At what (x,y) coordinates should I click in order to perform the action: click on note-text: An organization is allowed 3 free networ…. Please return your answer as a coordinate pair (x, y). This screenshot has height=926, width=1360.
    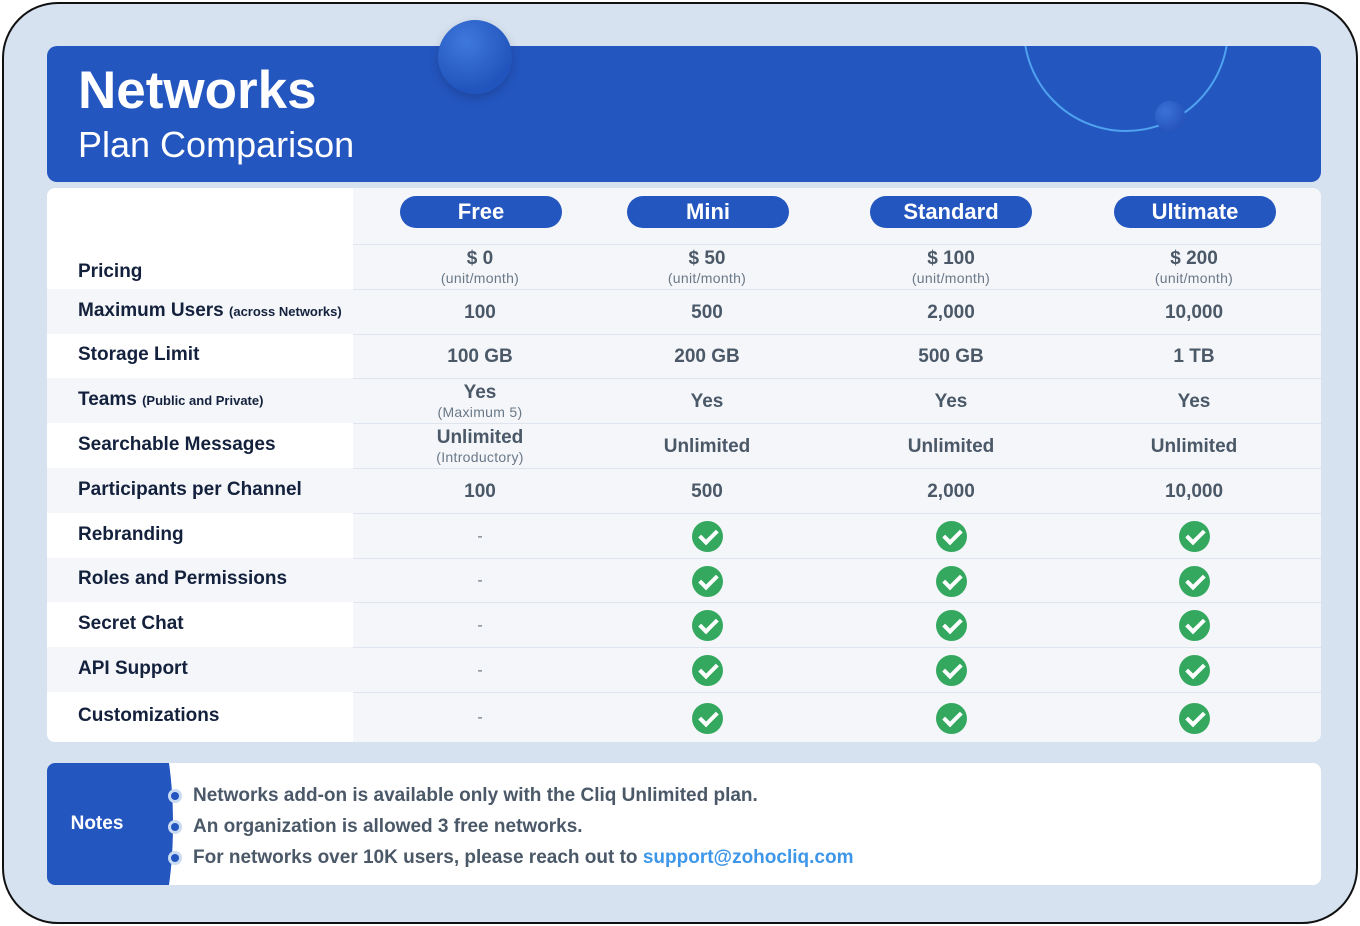
    Looking at the image, I should click on (388, 826).